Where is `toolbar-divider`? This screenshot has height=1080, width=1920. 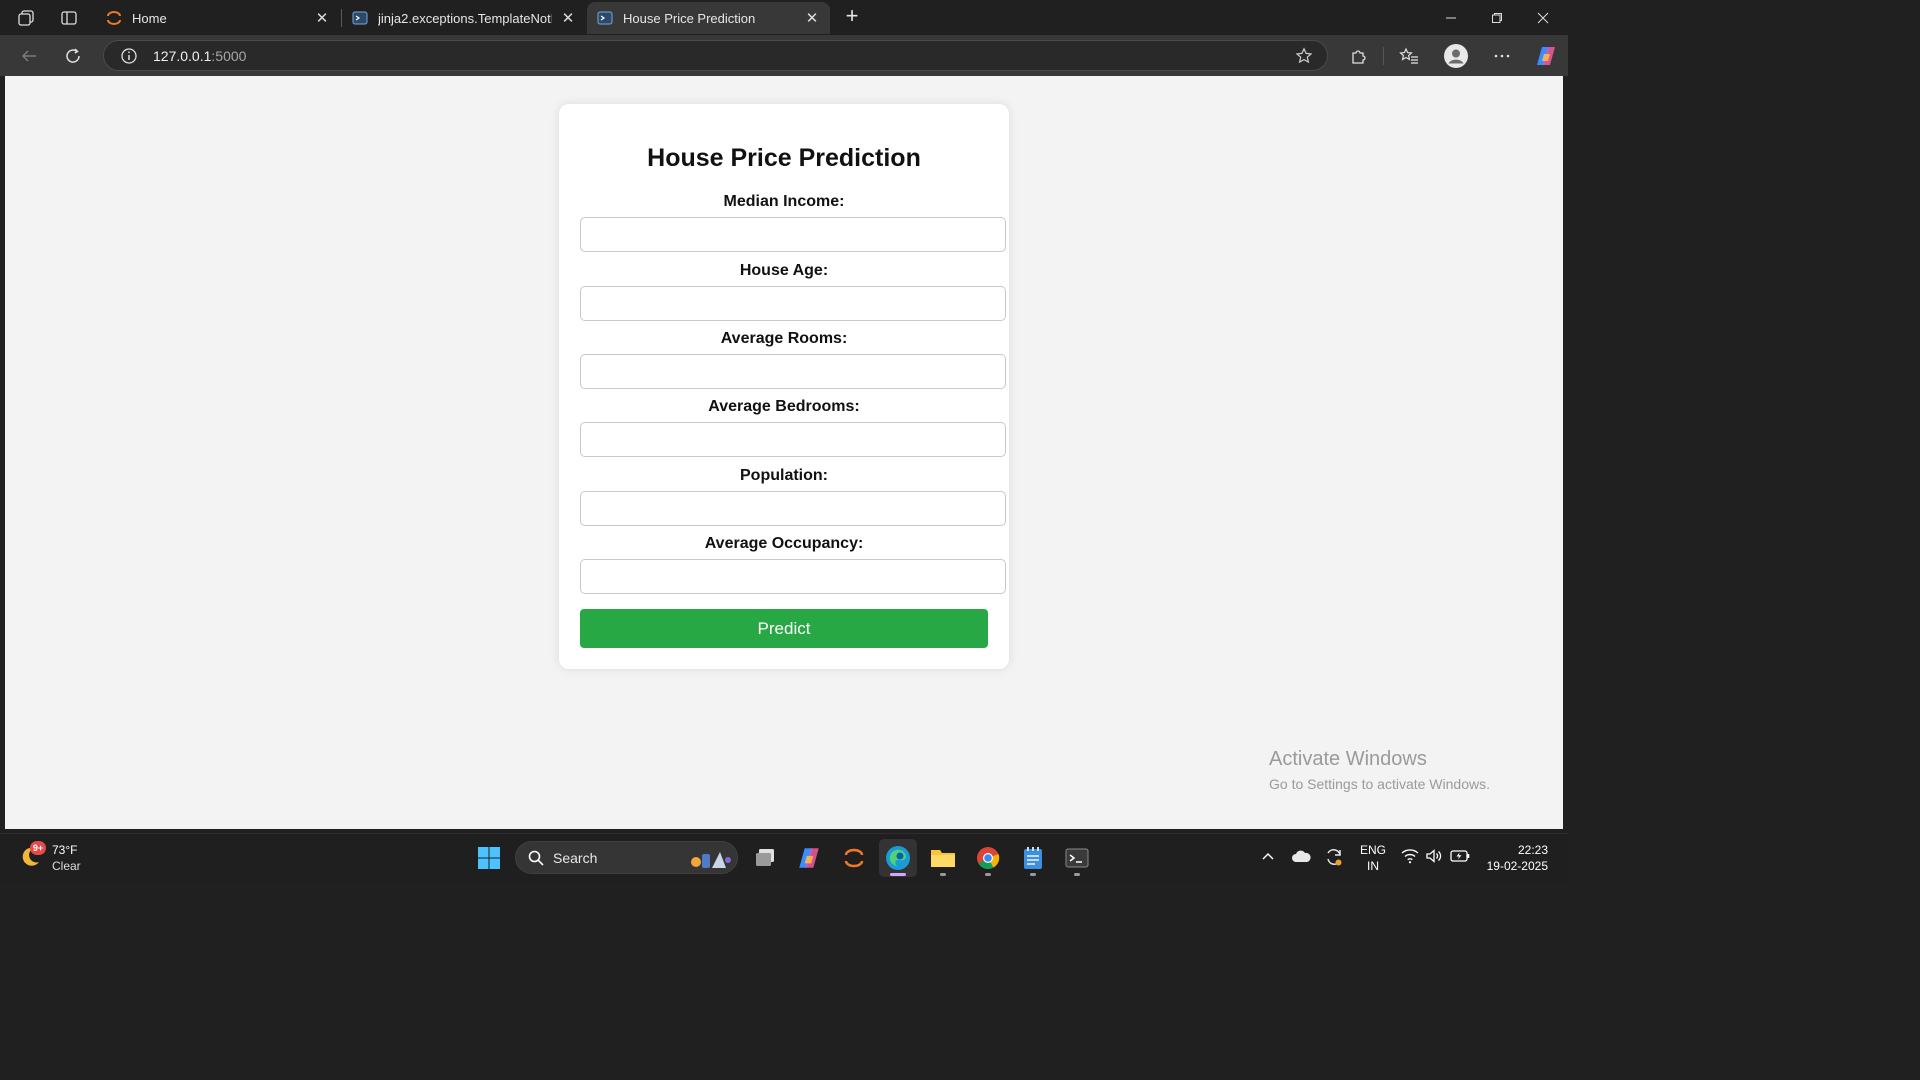
toolbar-divider is located at coordinates (1383, 56).